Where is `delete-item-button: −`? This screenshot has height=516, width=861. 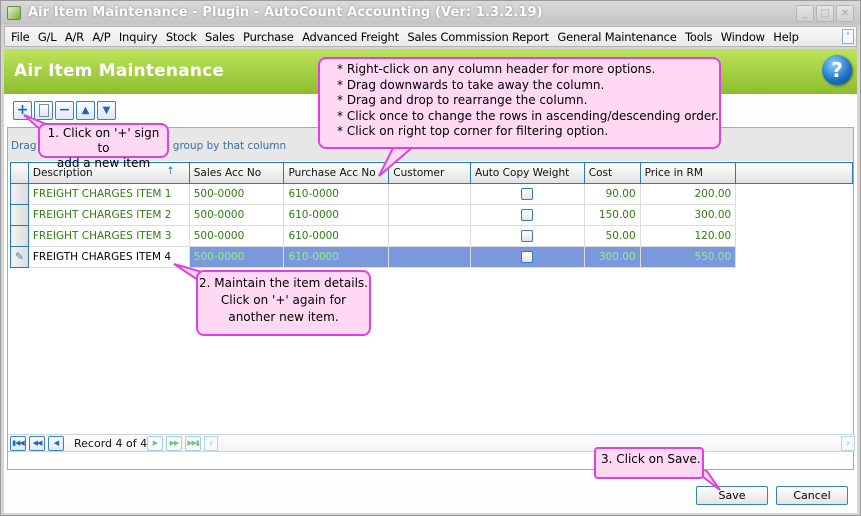 delete-item-button: − is located at coordinates (64, 110).